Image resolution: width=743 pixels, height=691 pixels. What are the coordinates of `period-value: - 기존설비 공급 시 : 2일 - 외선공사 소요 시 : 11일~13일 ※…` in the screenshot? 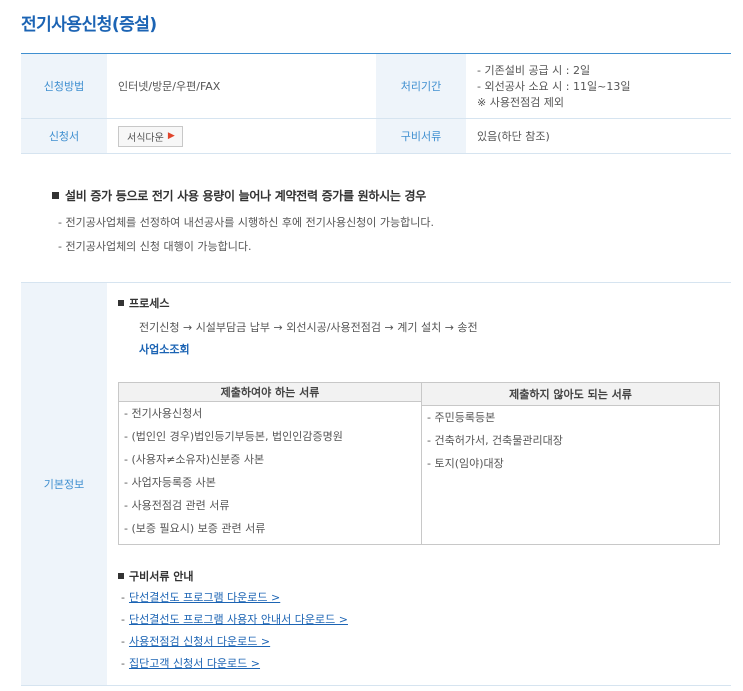 It's located at (598, 86).